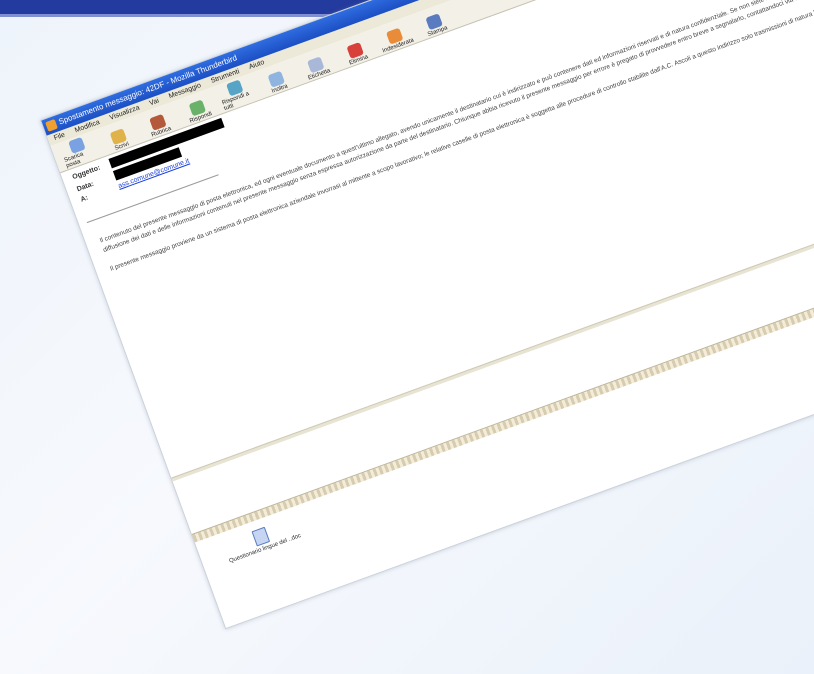 The width and height of the screenshot is (814, 674). What do you see at coordinates (154, 102) in the screenshot?
I see `menu-go: Vai` at bounding box center [154, 102].